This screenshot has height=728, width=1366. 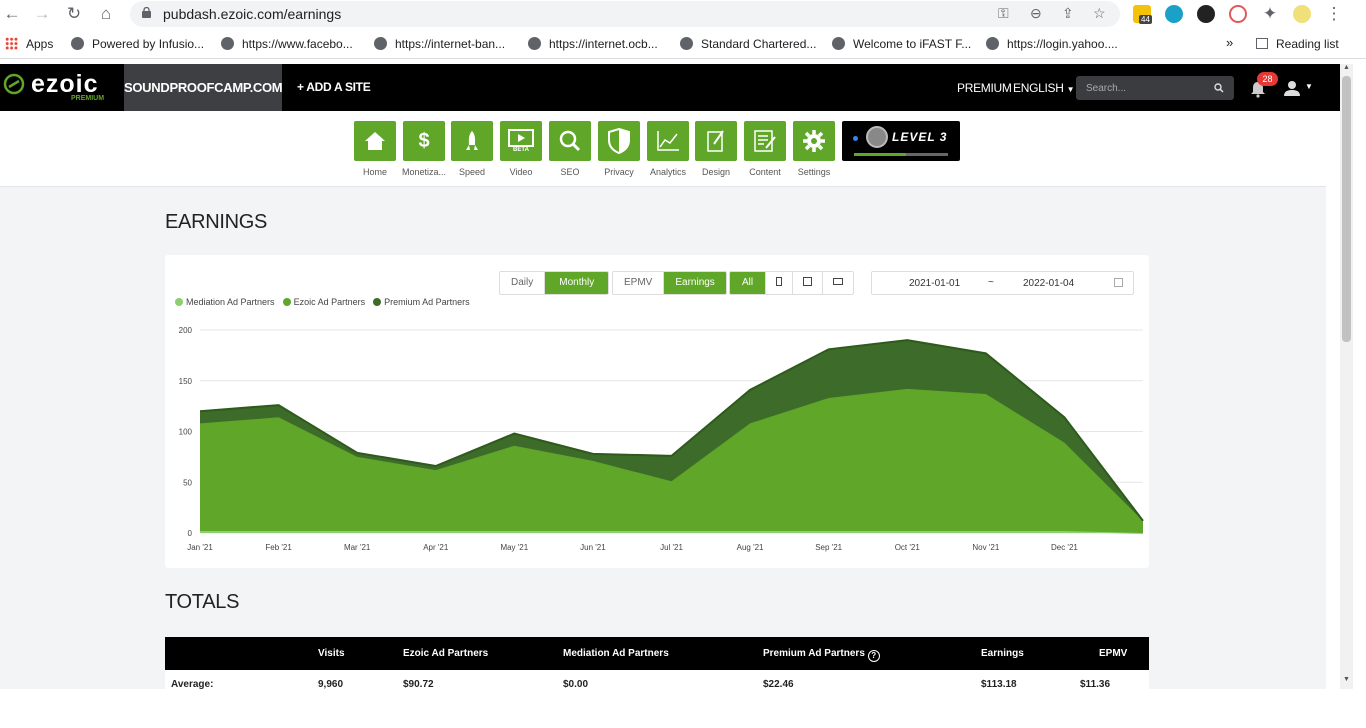 I want to click on mobile-icon, so click(x=779, y=281).